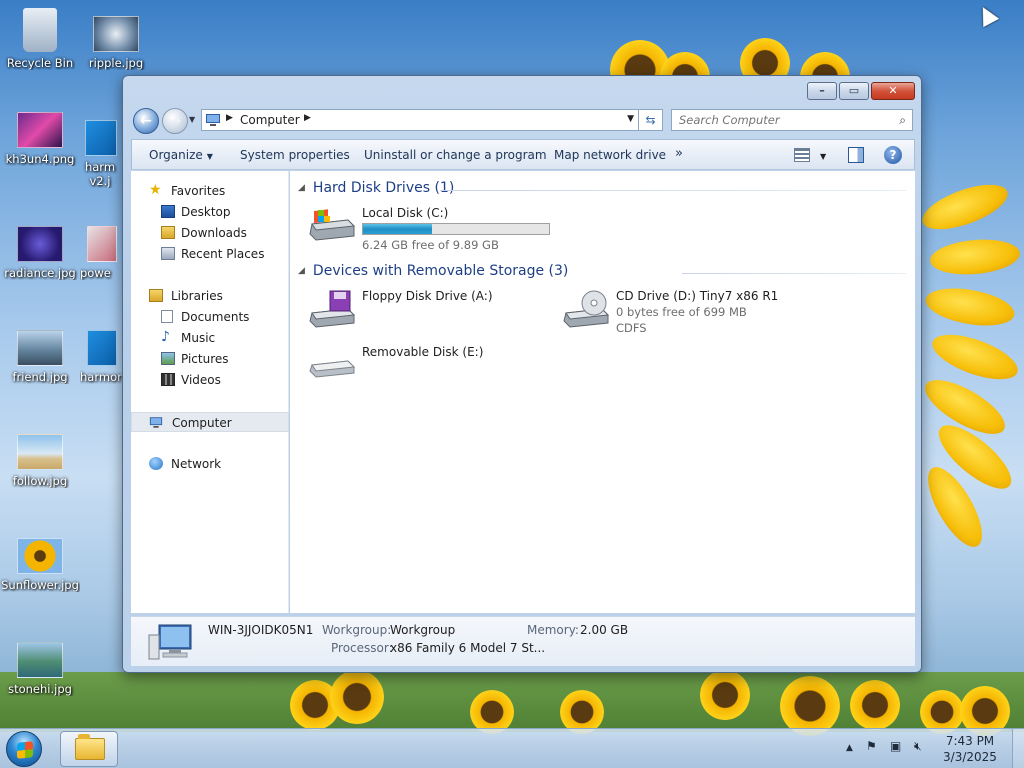 This screenshot has width=1024, height=768. Describe the element at coordinates (155, 190) in the screenshot. I see `star-icon: ★` at that location.